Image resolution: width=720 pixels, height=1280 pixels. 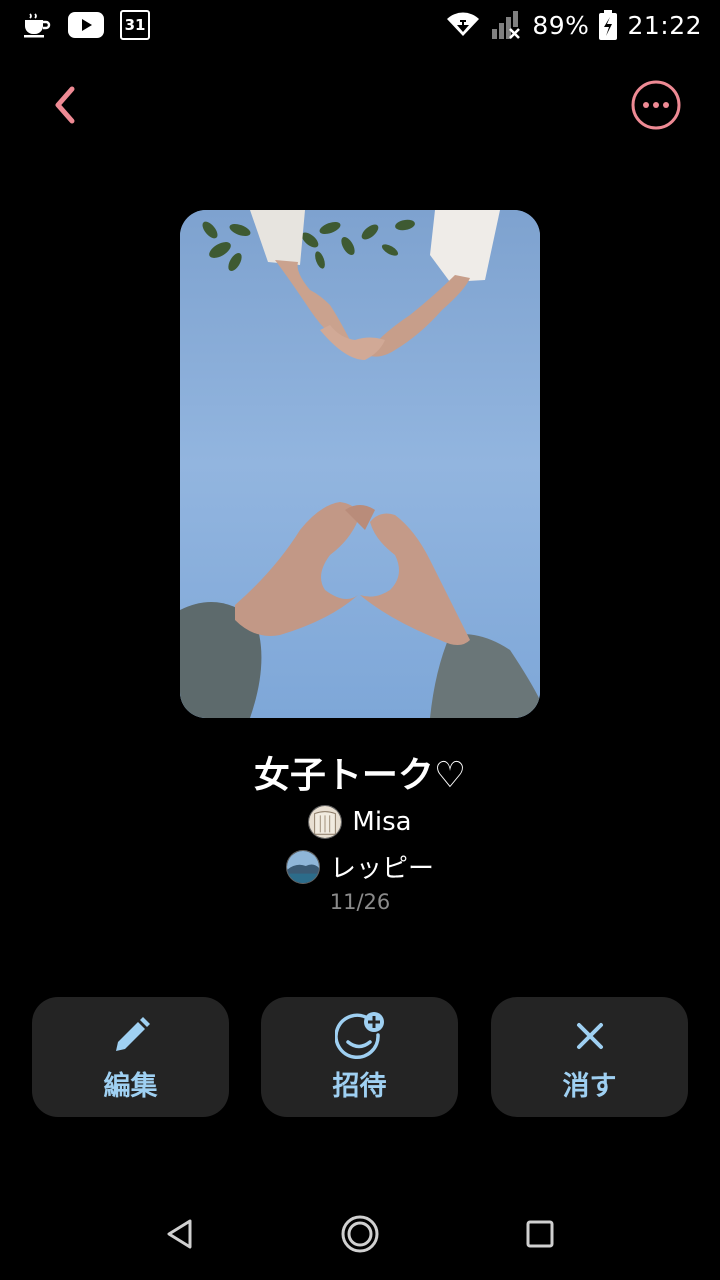 What do you see at coordinates (360, 105) in the screenshot?
I see `app-bar` at bounding box center [360, 105].